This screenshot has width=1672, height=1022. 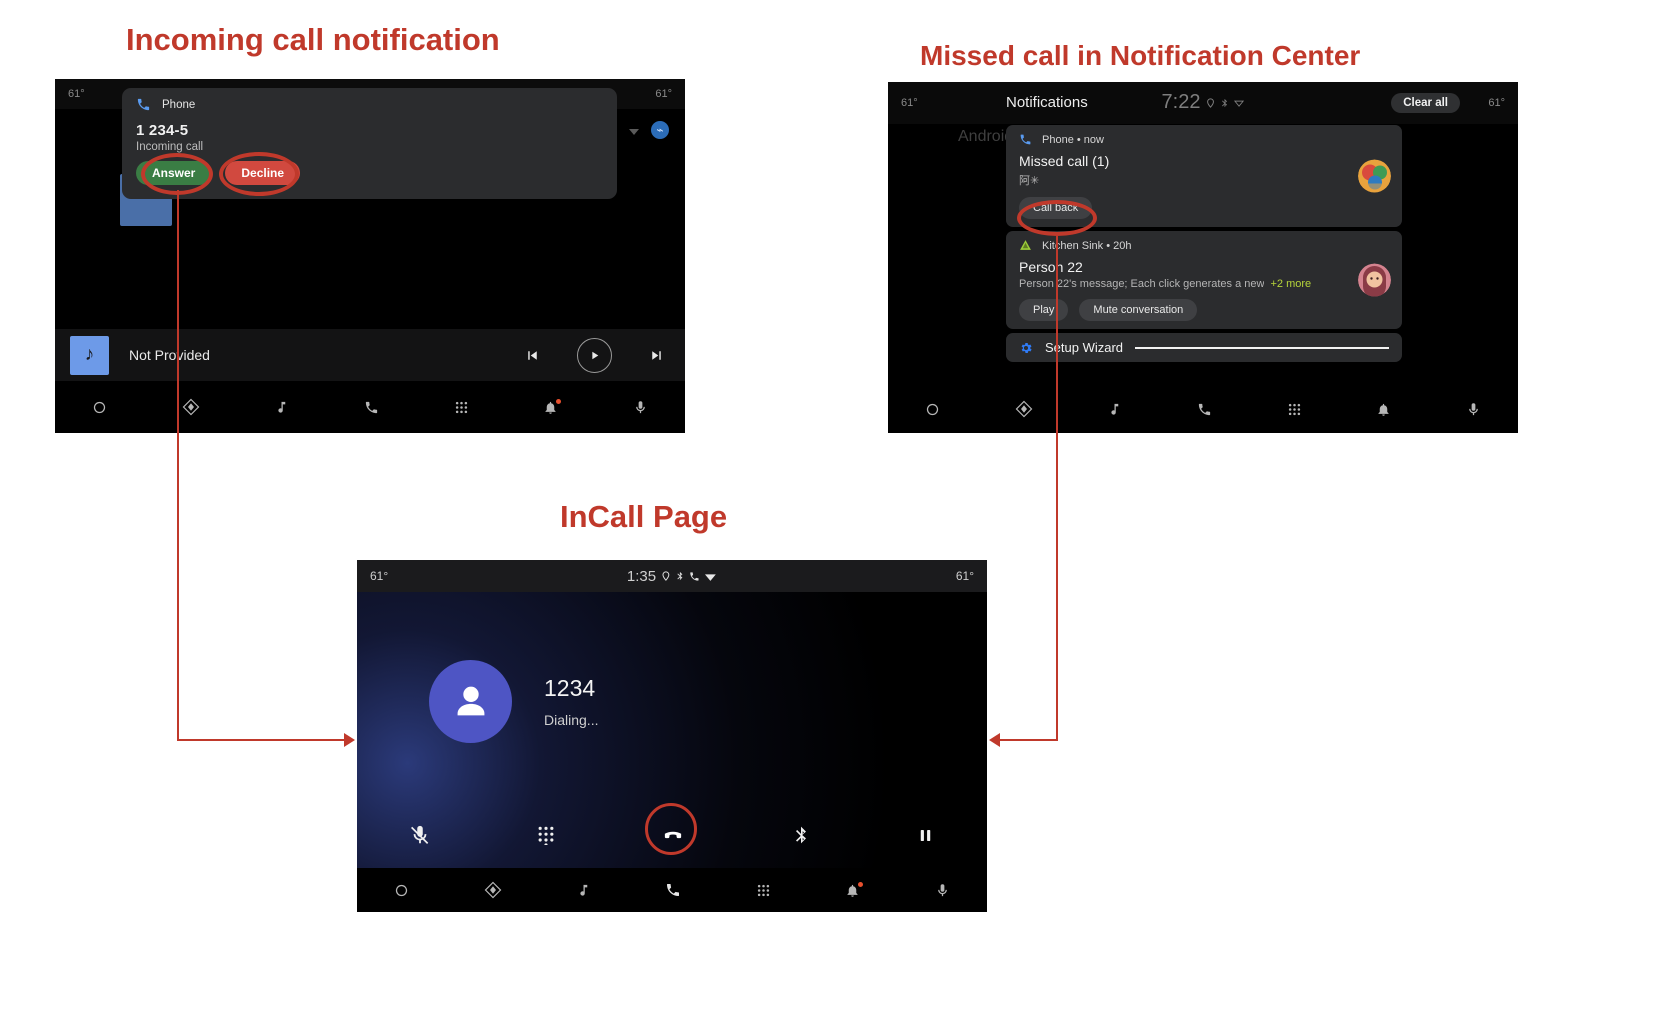 I want to click on clear-all-button: Clear all, so click(x=1425, y=103).